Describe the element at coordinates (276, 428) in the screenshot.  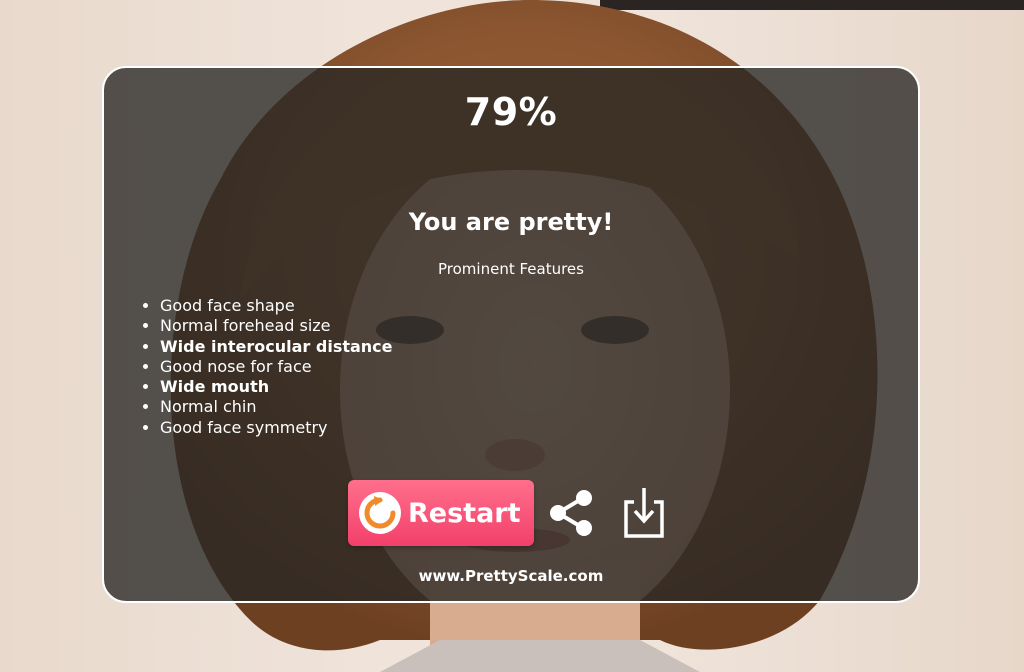
I see `feature-item: Good face symmetry` at that location.